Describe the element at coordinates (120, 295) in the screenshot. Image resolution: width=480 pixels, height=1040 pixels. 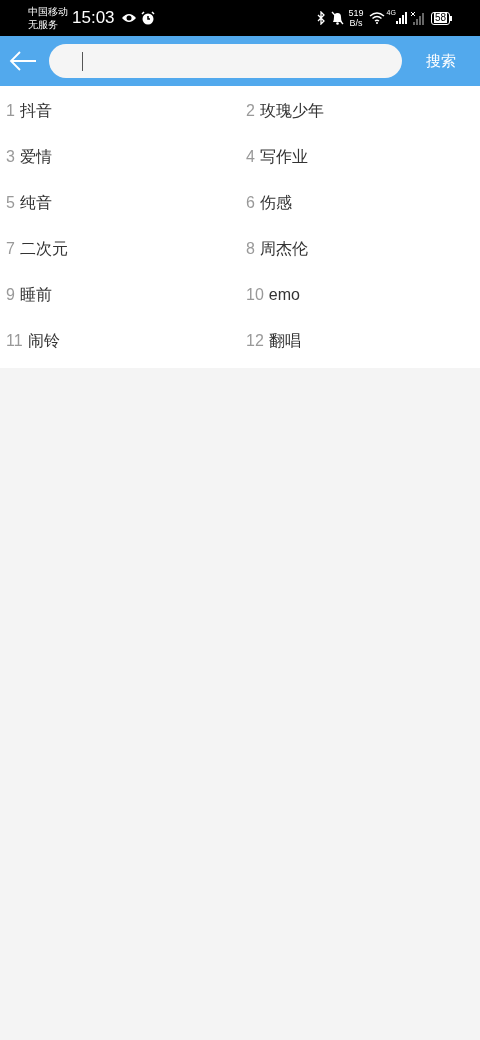
I see `hot-search-item: 9 睡前` at that location.